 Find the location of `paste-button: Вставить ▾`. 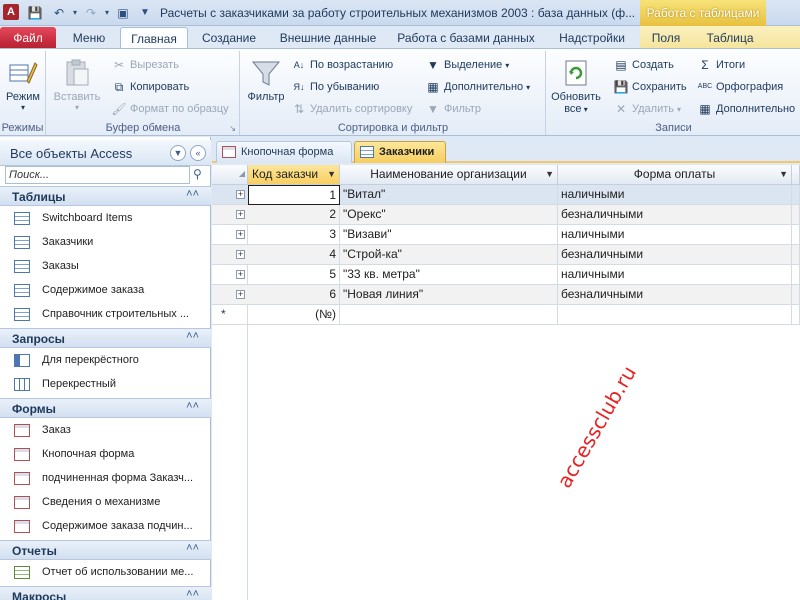

paste-button: Вставить ▾ is located at coordinates (77, 84).